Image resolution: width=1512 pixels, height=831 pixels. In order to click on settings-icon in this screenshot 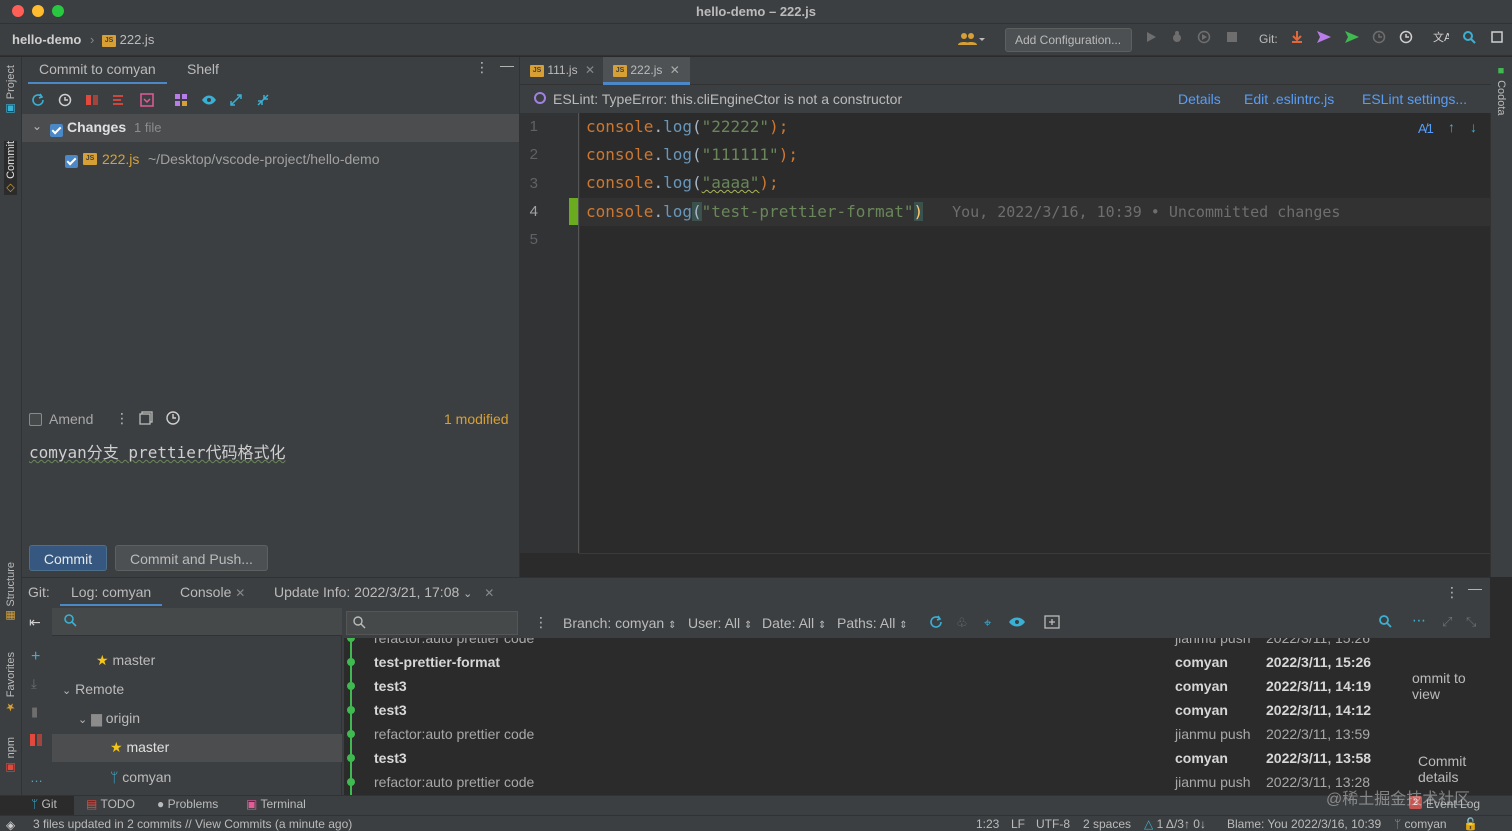, I will do `click(1497, 40)`.